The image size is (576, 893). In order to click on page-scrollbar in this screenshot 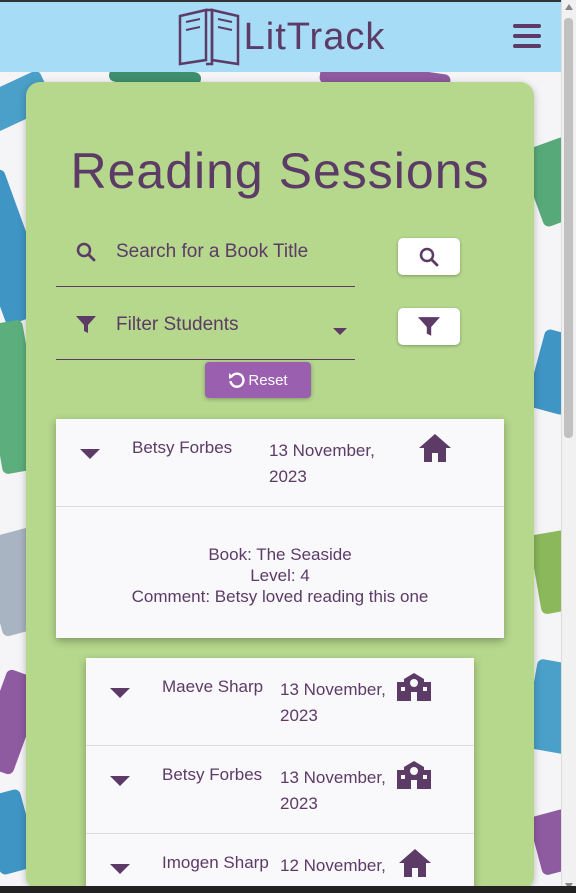, I will do `click(568, 446)`.